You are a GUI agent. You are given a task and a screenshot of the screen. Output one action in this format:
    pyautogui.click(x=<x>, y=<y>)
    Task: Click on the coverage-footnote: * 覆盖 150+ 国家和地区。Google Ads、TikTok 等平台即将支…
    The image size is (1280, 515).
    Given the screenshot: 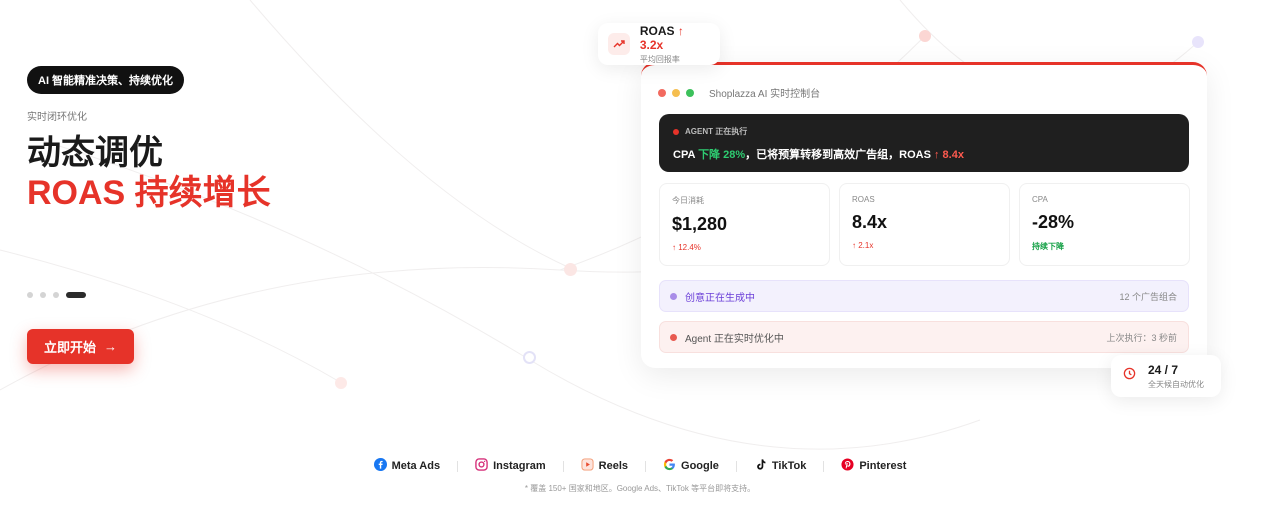 What is the action you would take?
    pyautogui.click(x=640, y=488)
    